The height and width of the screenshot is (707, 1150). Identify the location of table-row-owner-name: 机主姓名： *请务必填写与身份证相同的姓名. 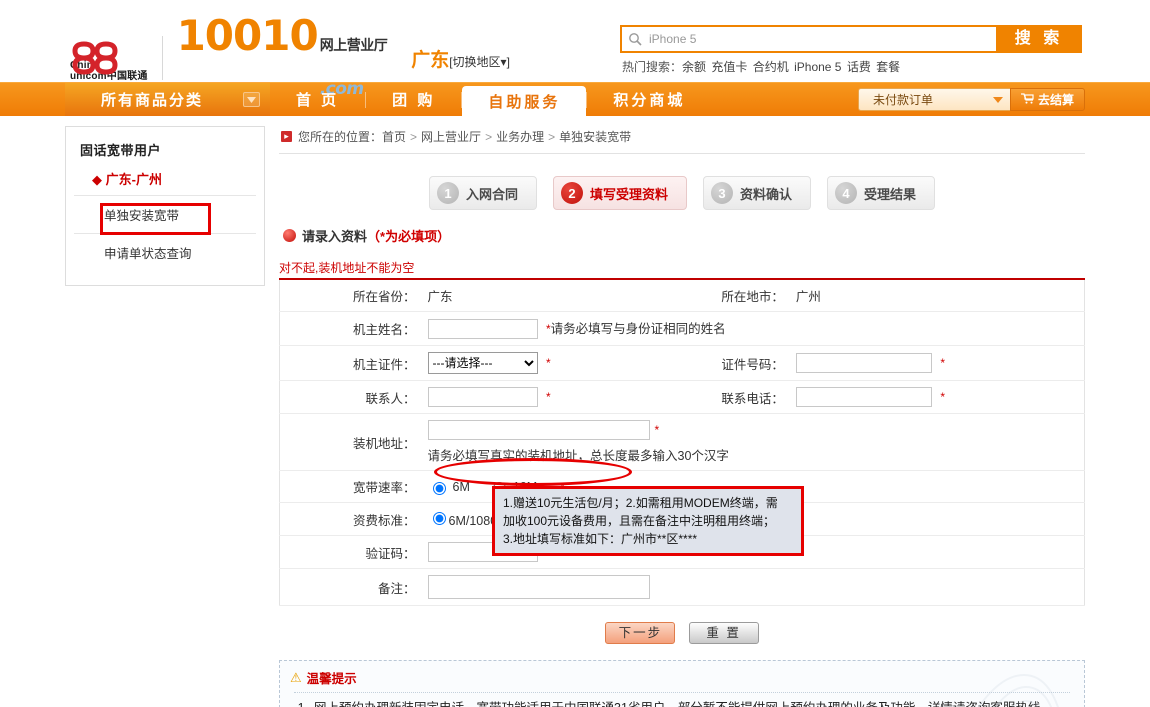
(682, 328).